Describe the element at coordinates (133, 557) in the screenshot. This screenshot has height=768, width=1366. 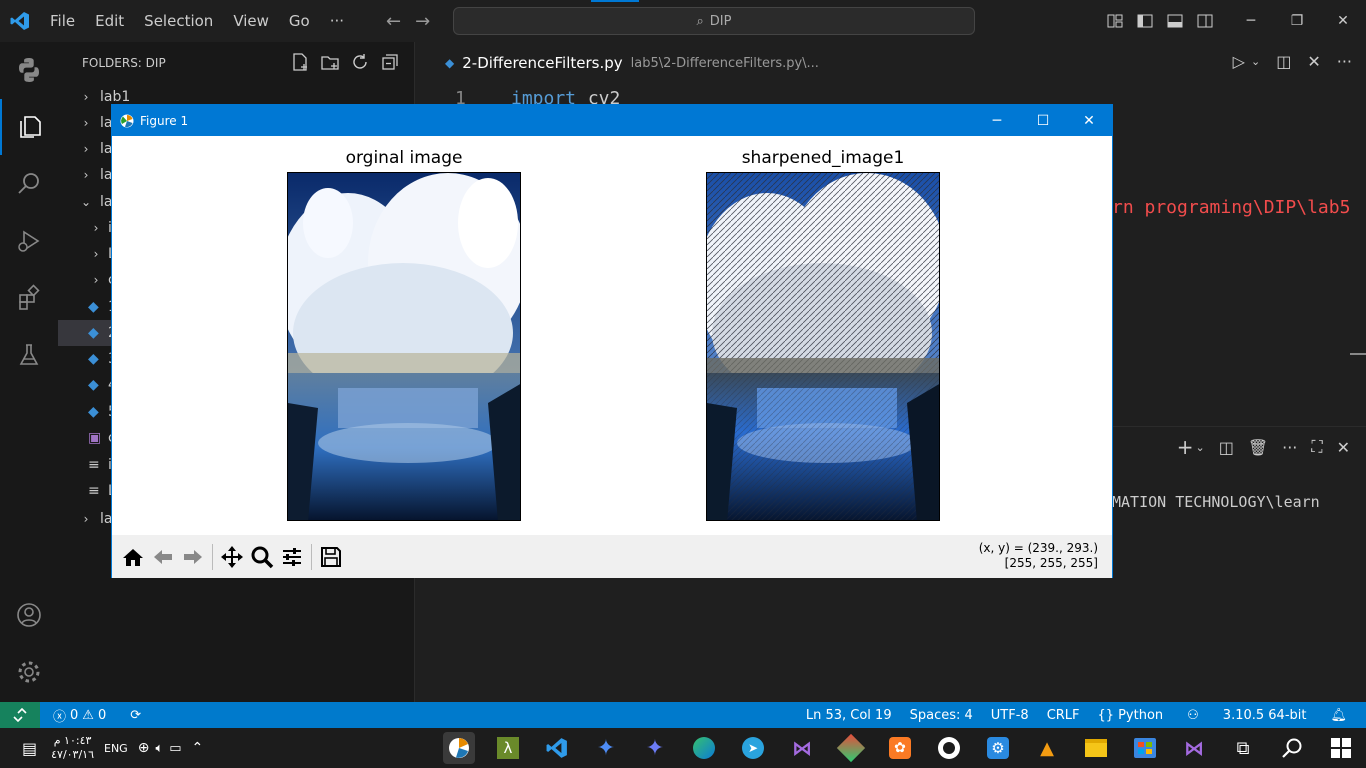
I see `home-icon` at that location.